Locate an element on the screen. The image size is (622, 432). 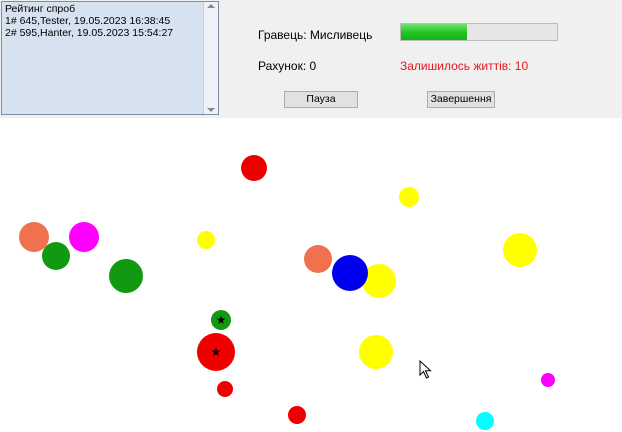
lives-label: Залишилось життів: 10 is located at coordinates (464, 66).